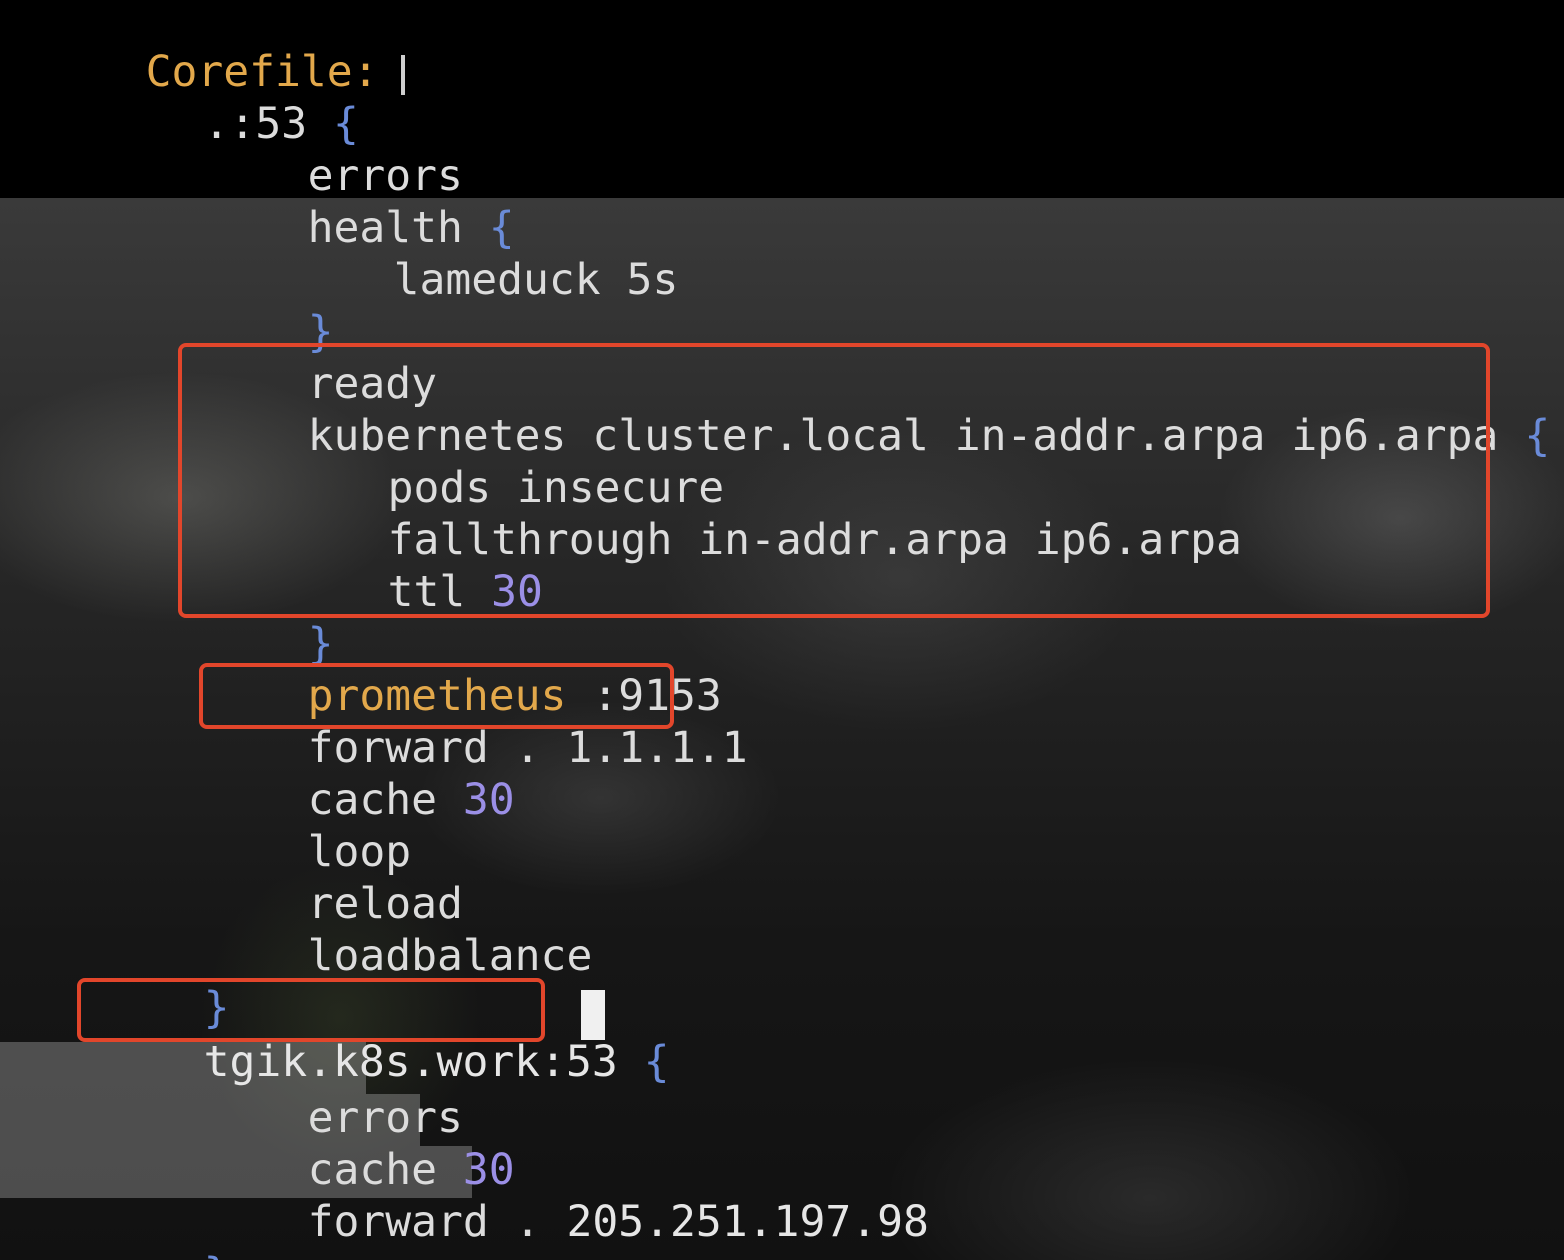  What do you see at coordinates (450, 956) in the screenshot?
I see `code-line: loadbalance` at bounding box center [450, 956].